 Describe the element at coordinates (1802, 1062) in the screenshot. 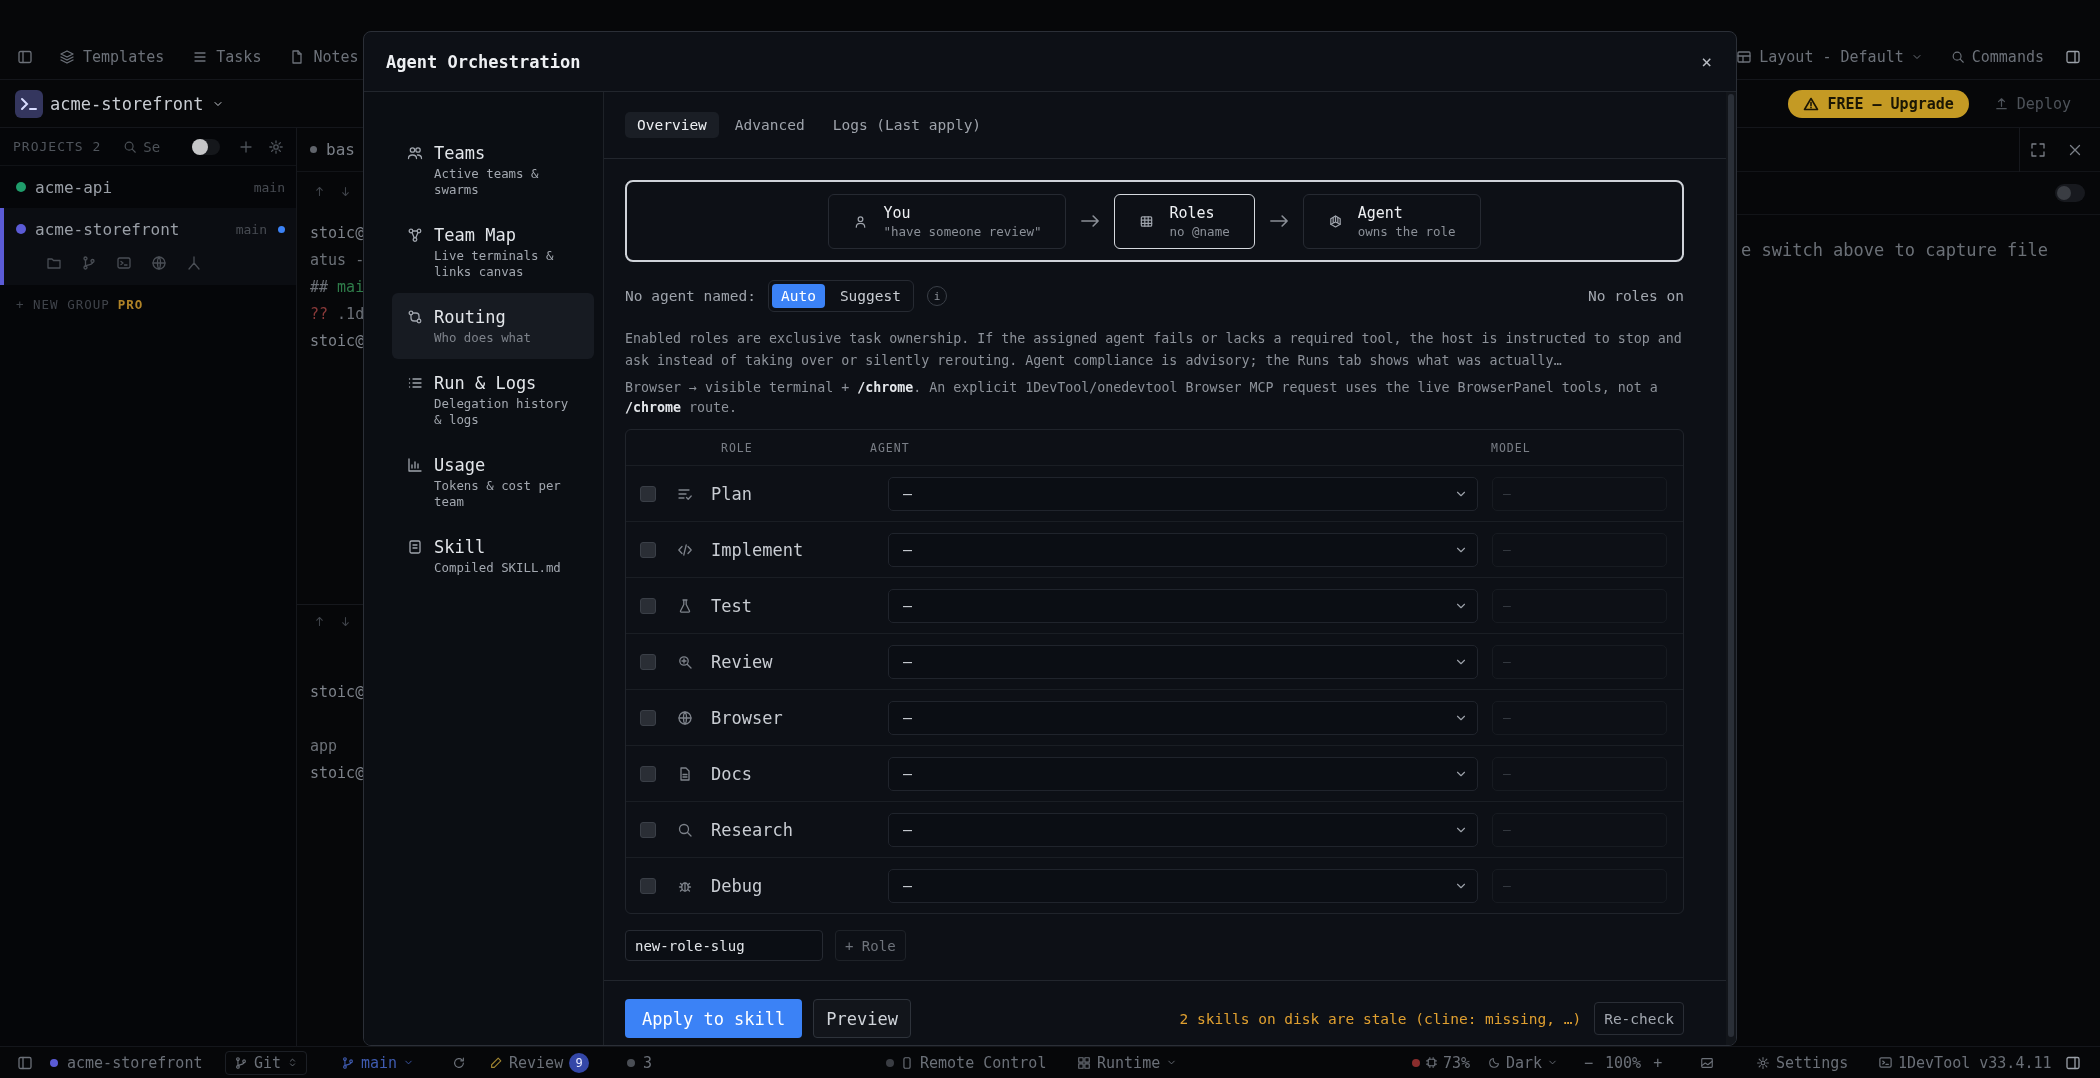

I see `settings-button: Settings` at that location.